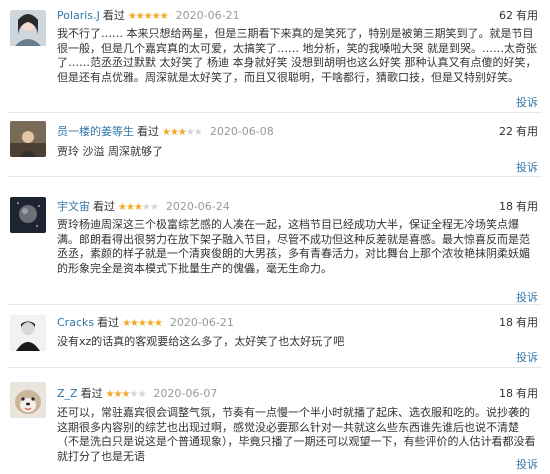 The height and width of the screenshot is (474, 550). What do you see at coordinates (78, 15) in the screenshot?
I see `username-link: Polaris.J` at bounding box center [78, 15].